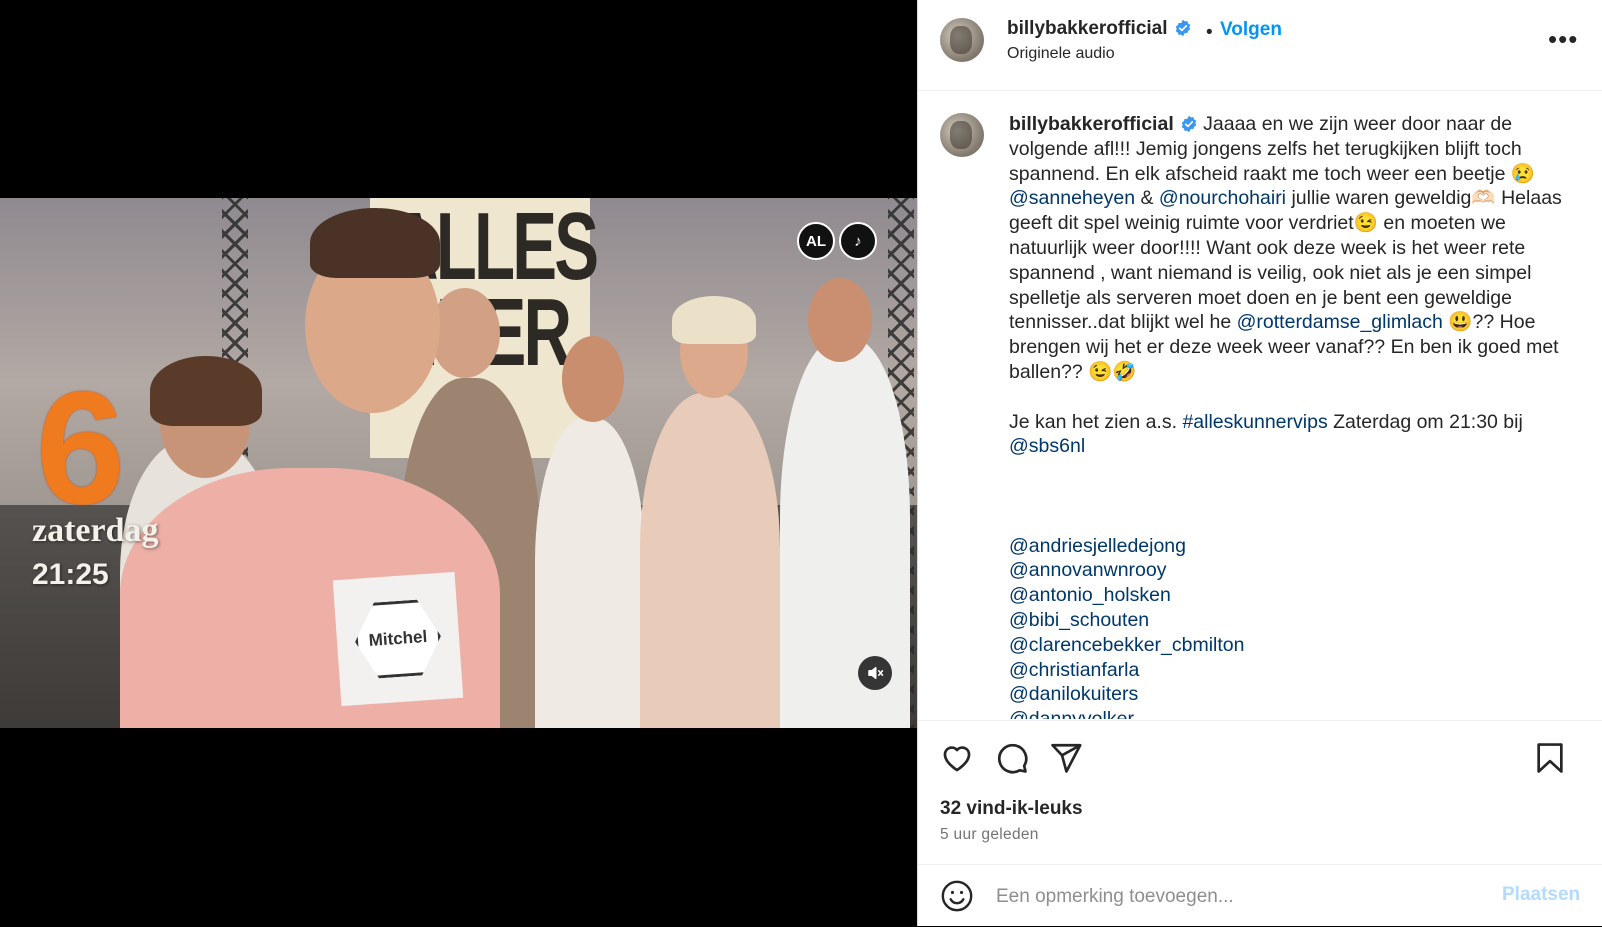 This screenshot has height=927, width=1602. I want to click on tag-link: @danilokuiters, so click(1073, 694).